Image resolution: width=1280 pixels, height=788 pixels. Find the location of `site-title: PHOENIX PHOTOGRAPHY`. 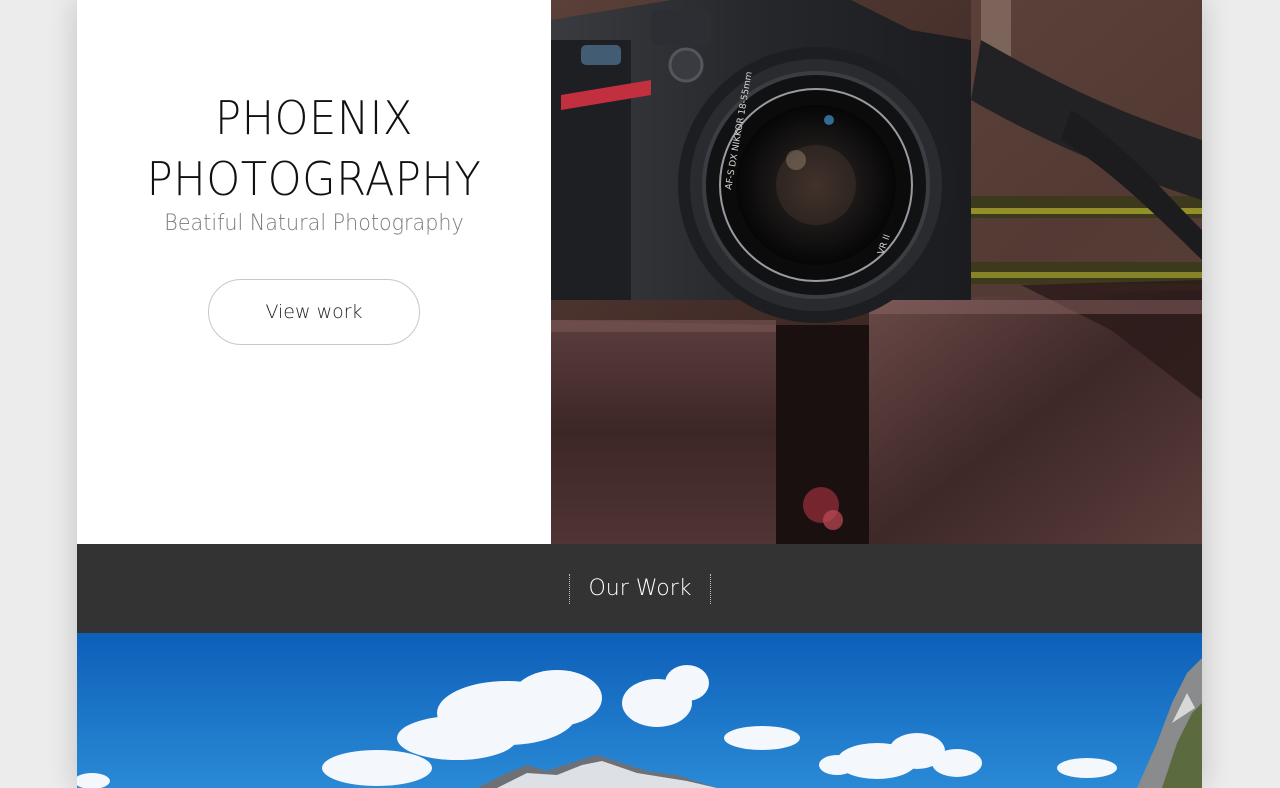

site-title: PHOENIX PHOTOGRAPHY is located at coordinates (314, 149).